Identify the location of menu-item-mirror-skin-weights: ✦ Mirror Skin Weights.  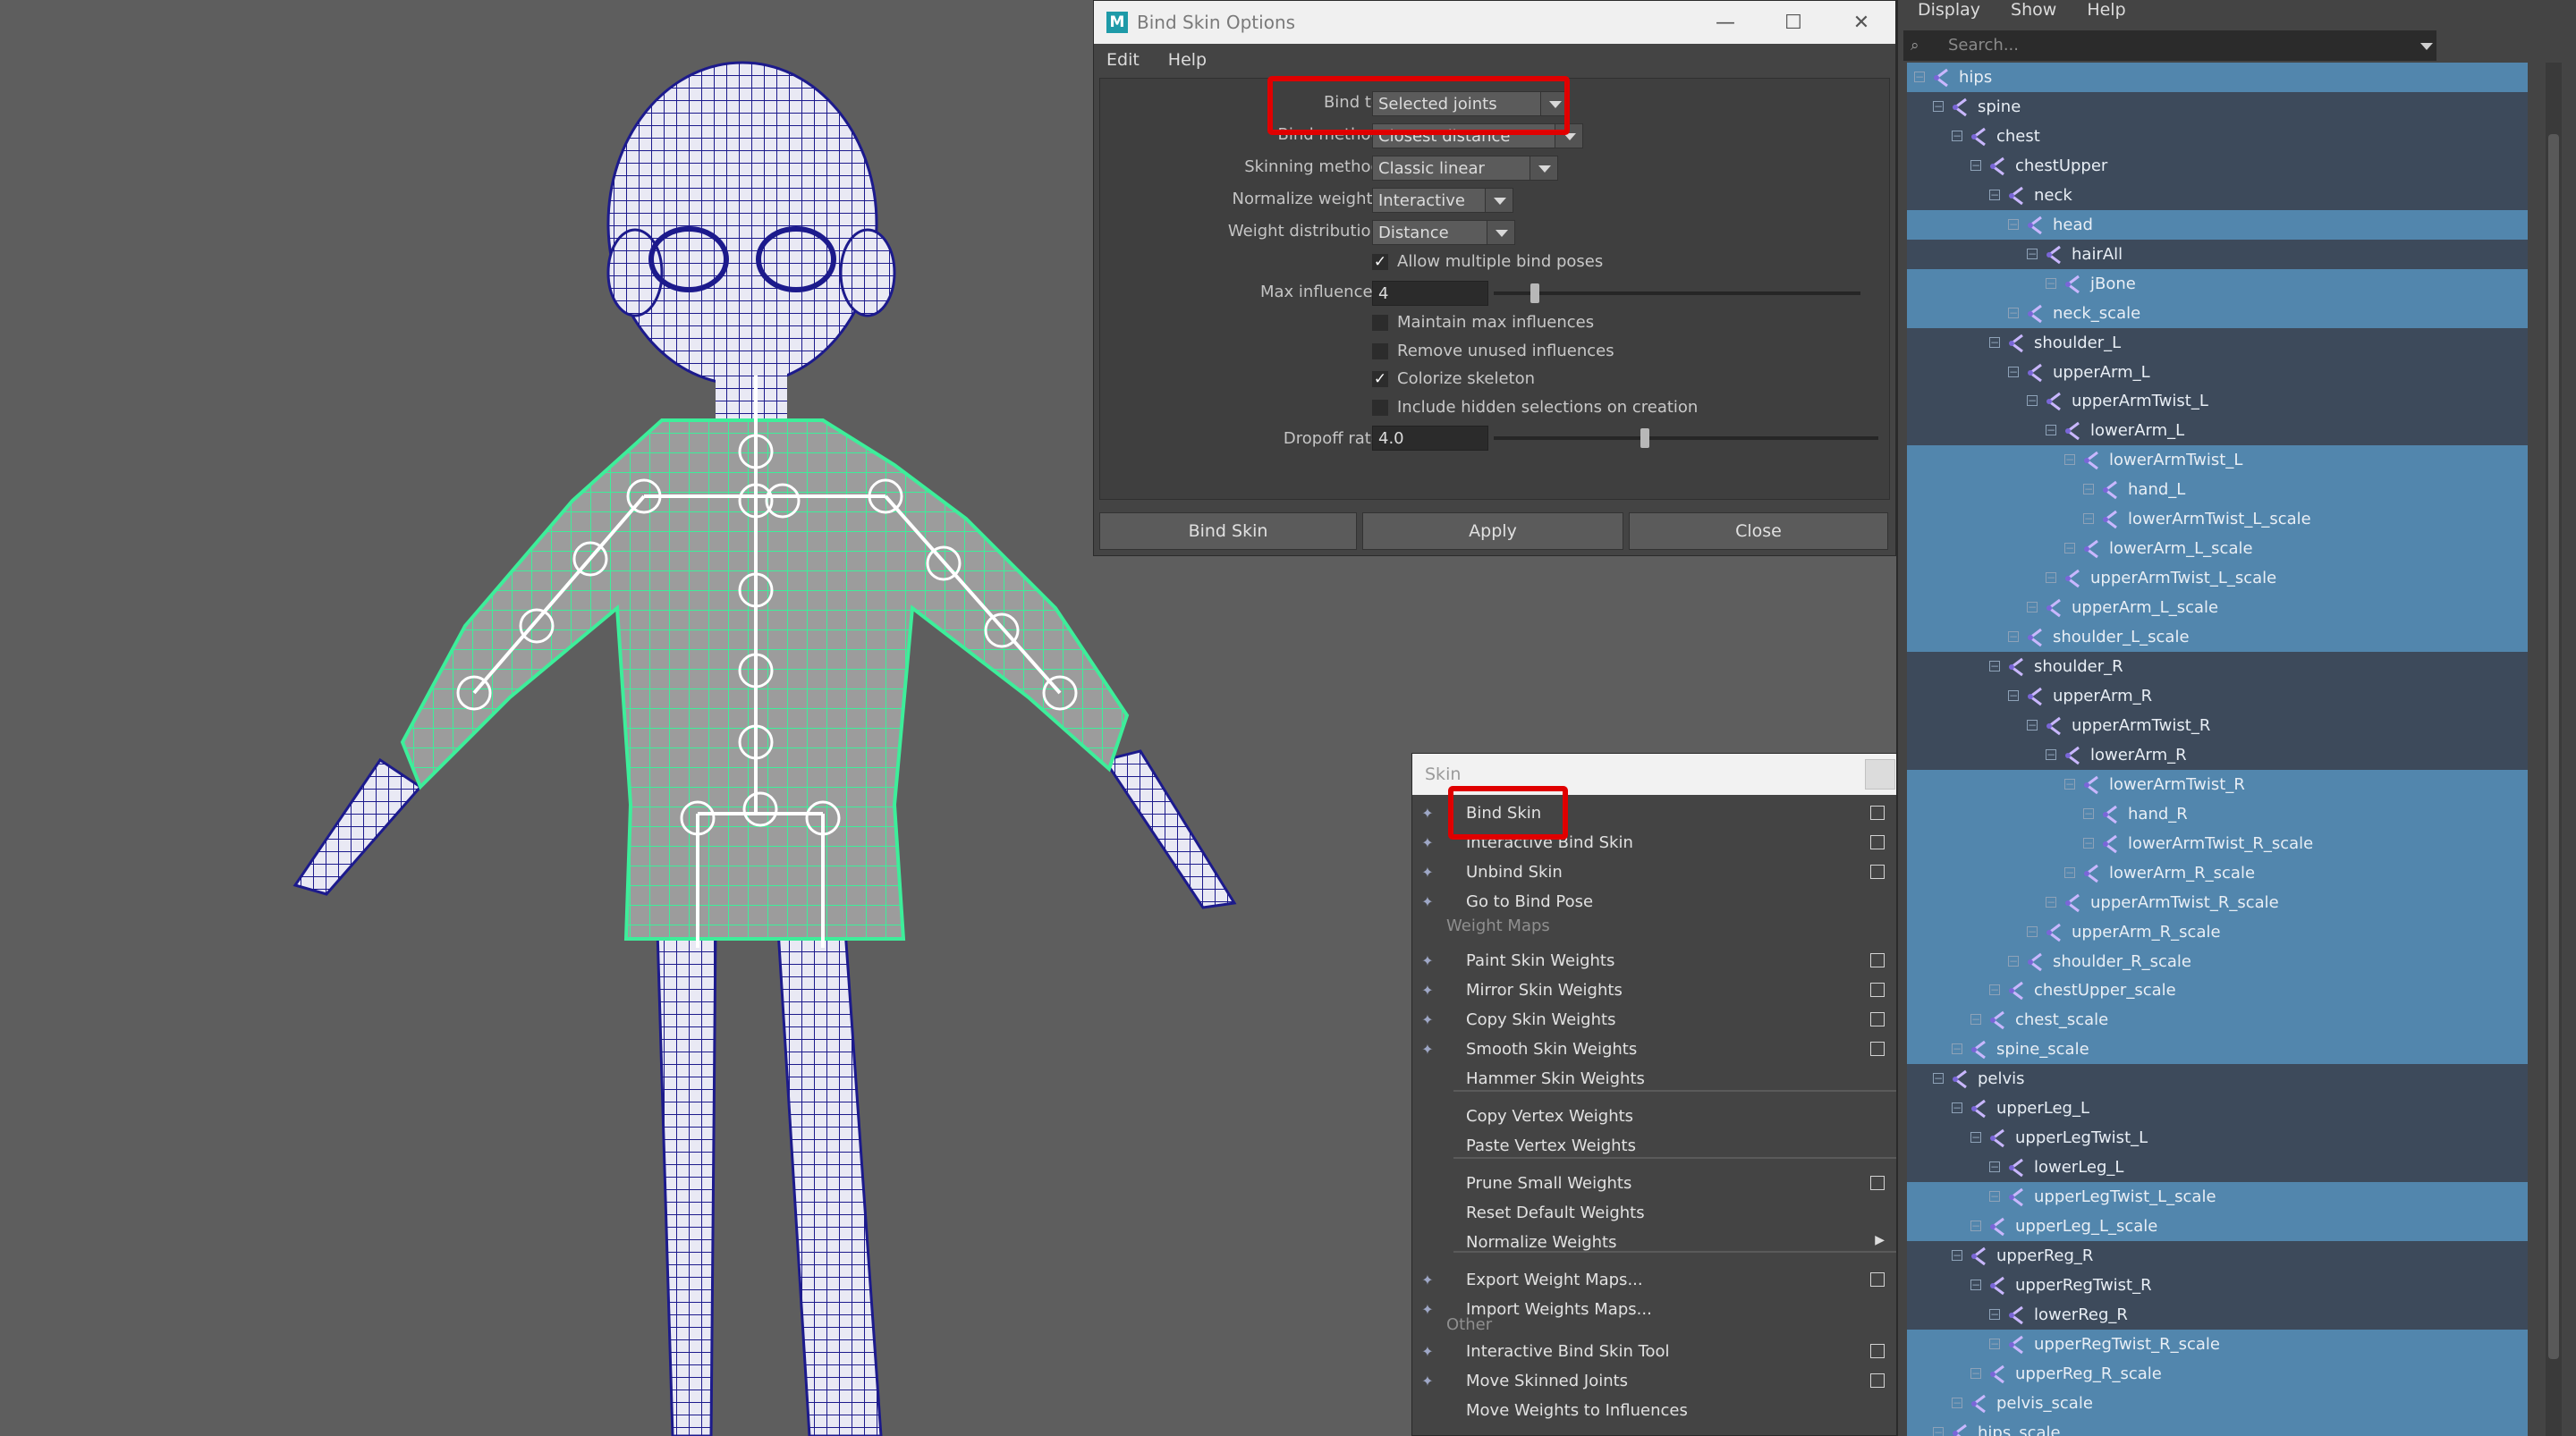
(1655, 991).